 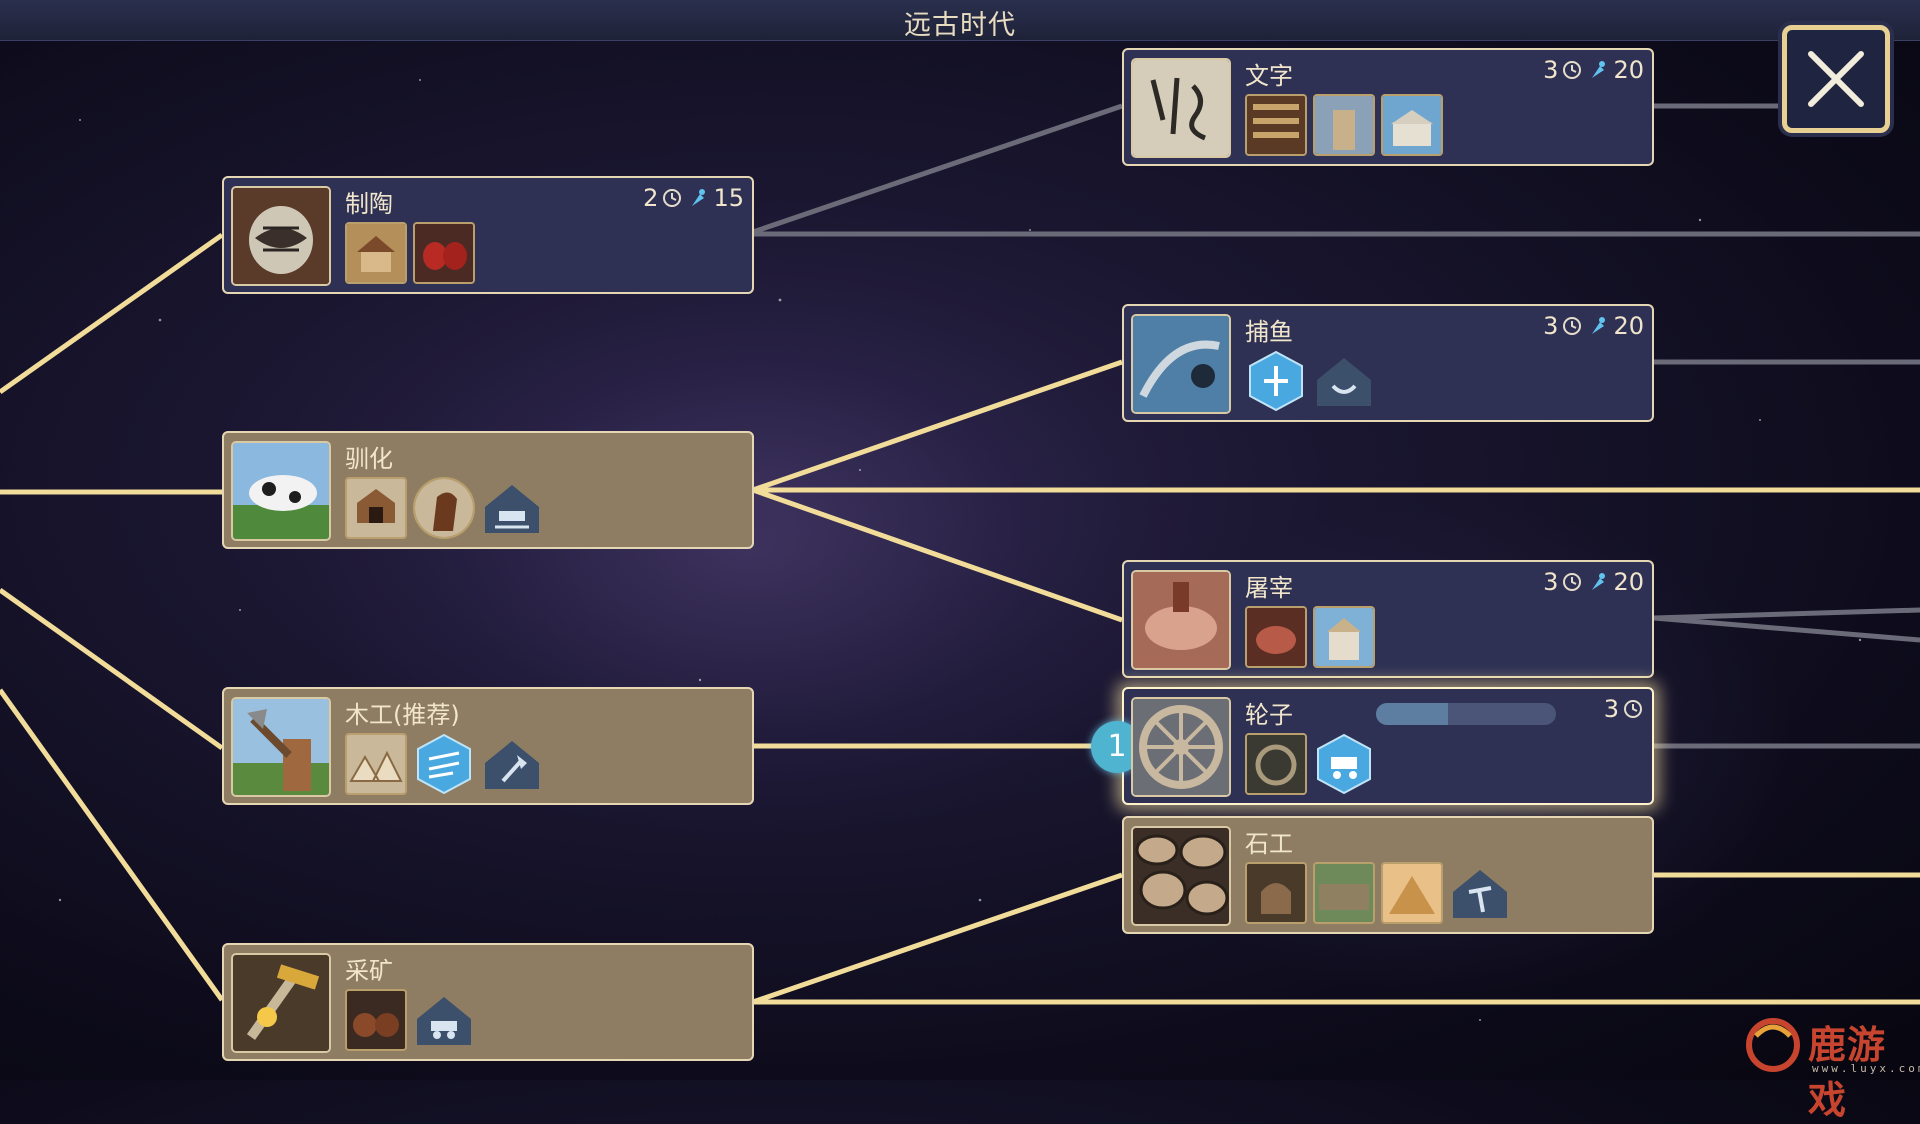 I want to click on close-button, so click(x=1836, y=79).